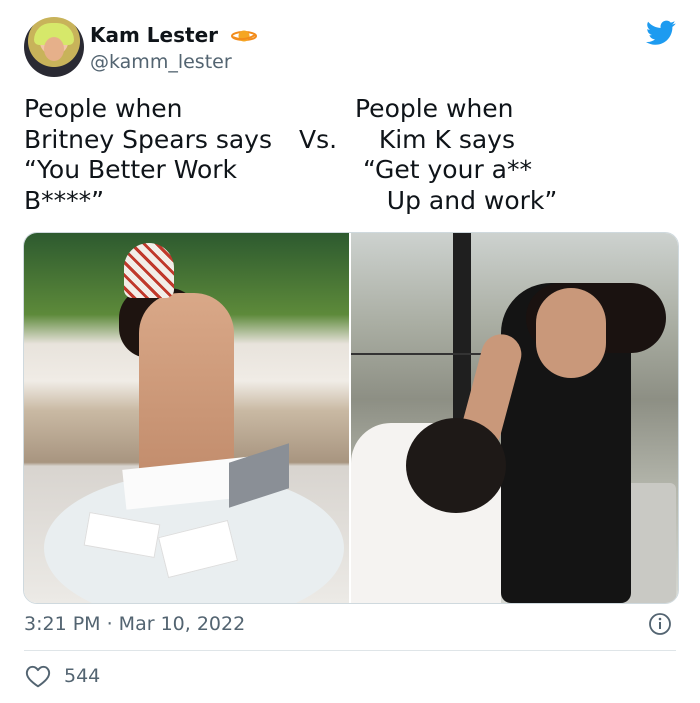 The image size is (700, 703). What do you see at coordinates (661, 33) in the screenshot?
I see `twitter-bird-icon` at bounding box center [661, 33].